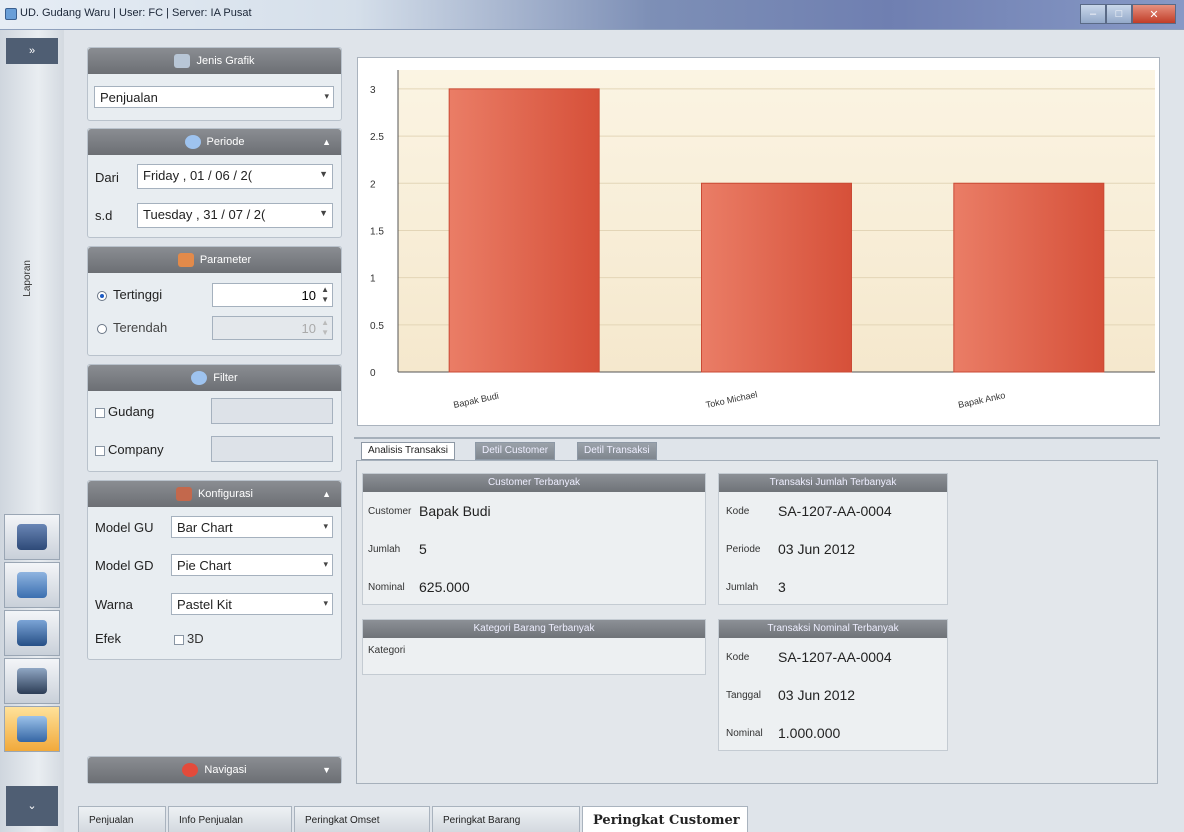 The width and height of the screenshot is (1184, 832). What do you see at coordinates (373, 90) in the screenshot?
I see `y-tick-label: 3` at bounding box center [373, 90].